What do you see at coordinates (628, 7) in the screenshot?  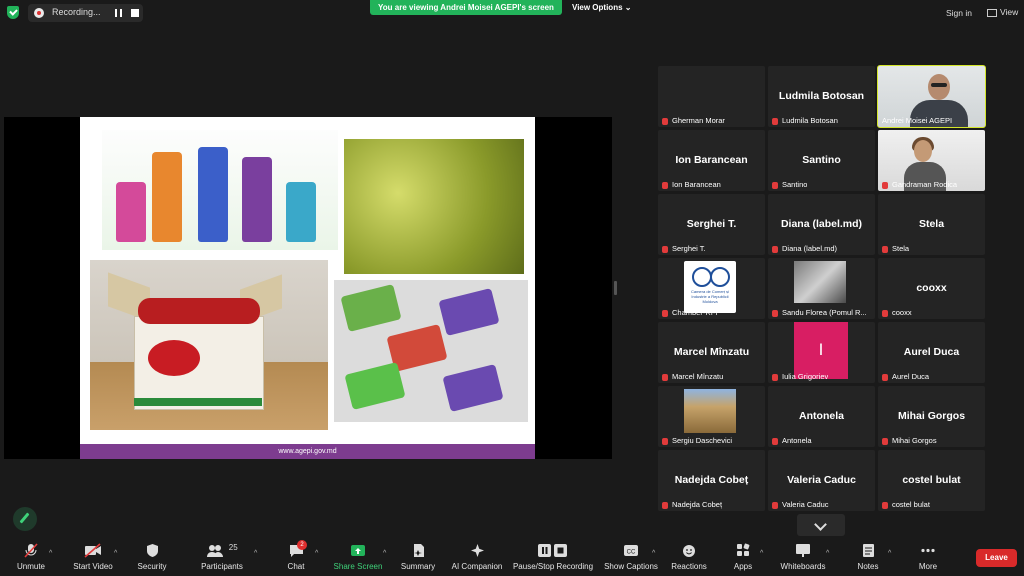 I see `chevron-down-icon: ⌄` at bounding box center [628, 7].